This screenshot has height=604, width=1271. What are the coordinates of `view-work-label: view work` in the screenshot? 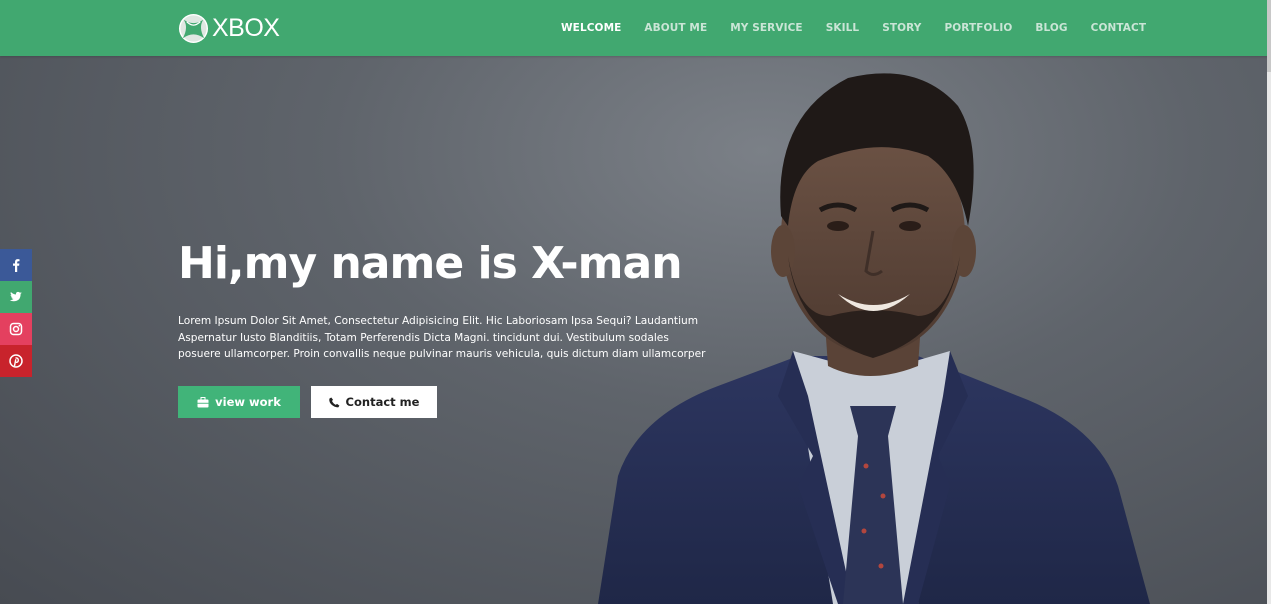 It's located at (248, 402).